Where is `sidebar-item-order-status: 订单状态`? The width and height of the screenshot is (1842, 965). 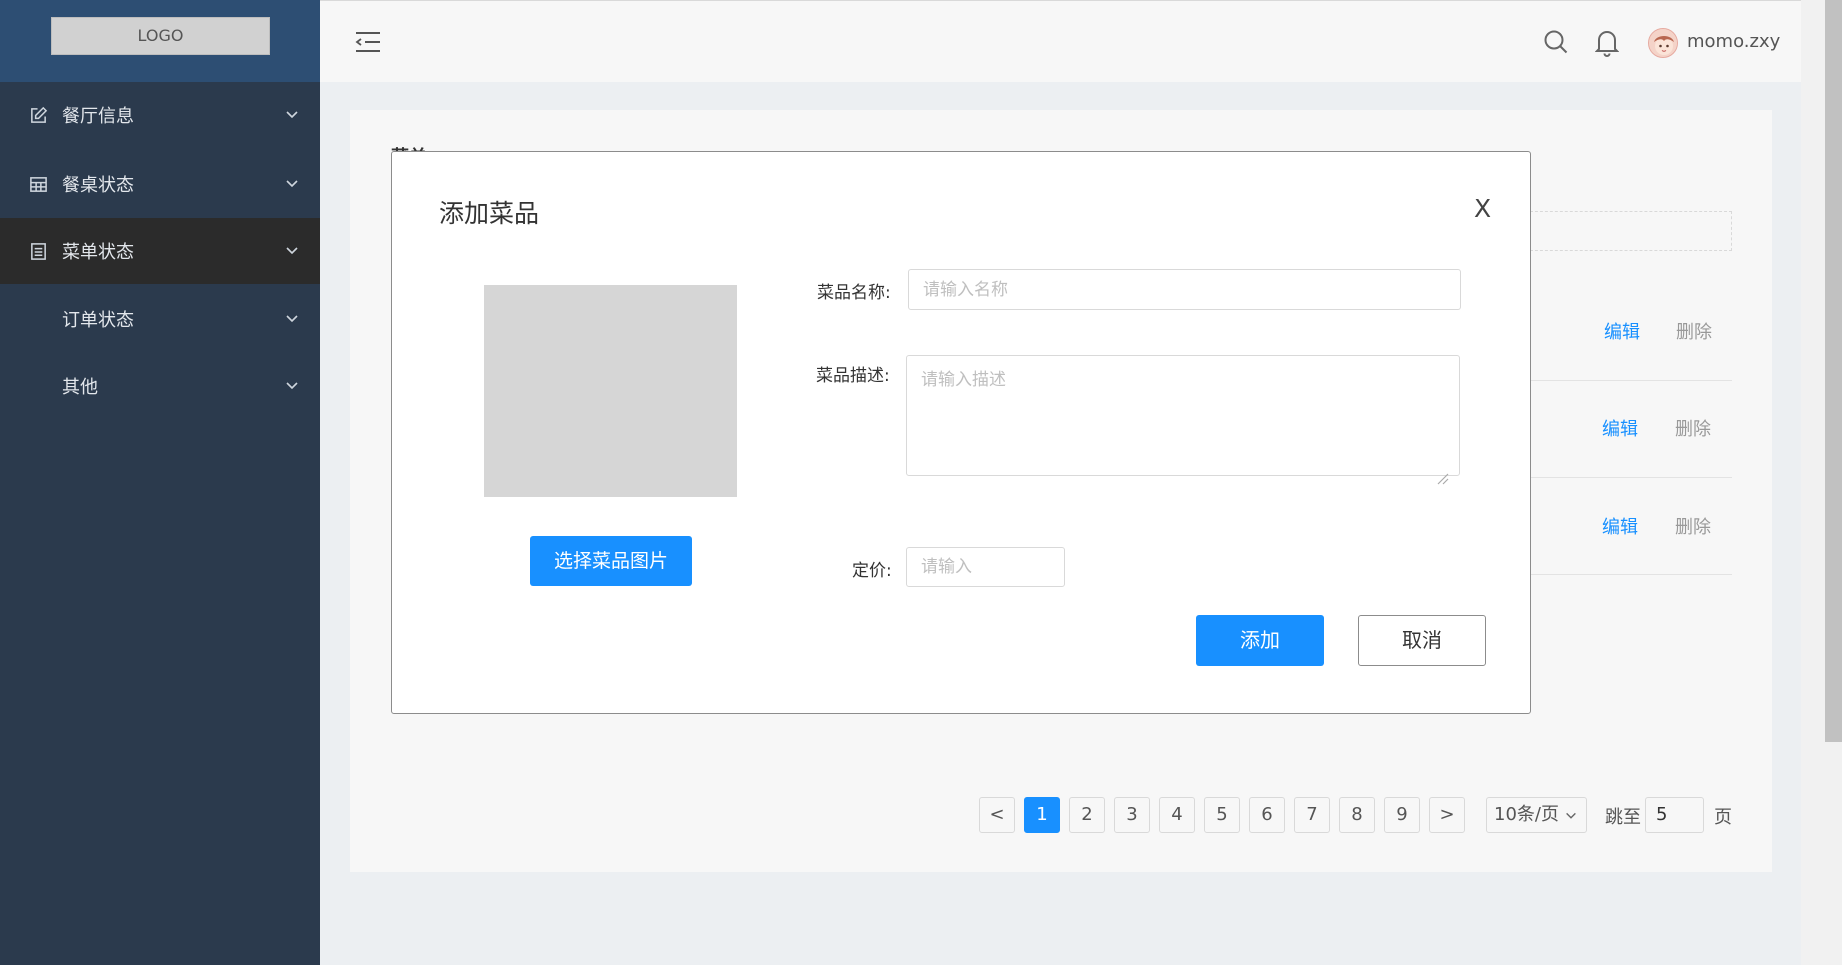 sidebar-item-order-status: 订单状态 is located at coordinates (160, 319).